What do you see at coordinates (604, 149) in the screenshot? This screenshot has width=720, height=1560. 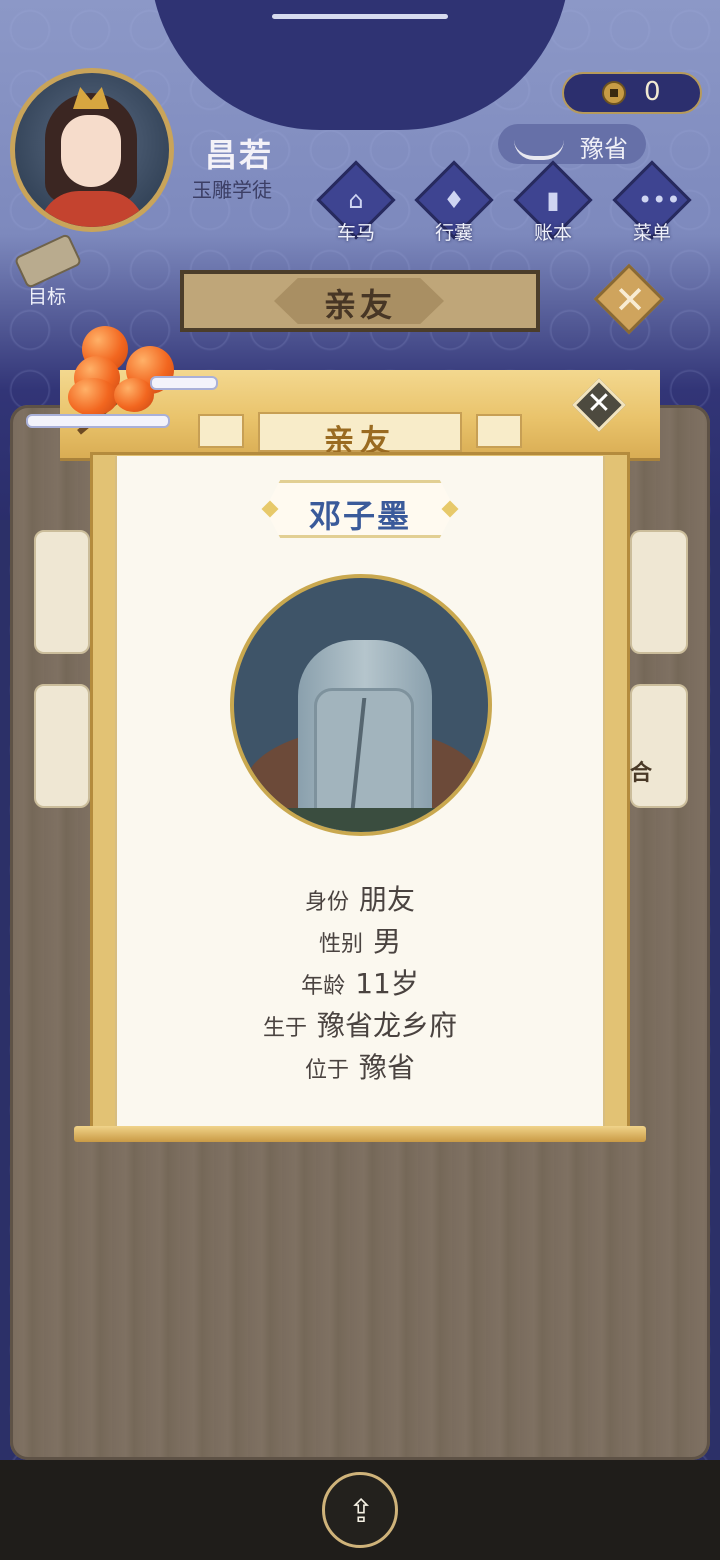 I see `location-label: 豫省` at bounding box center [604, 149].